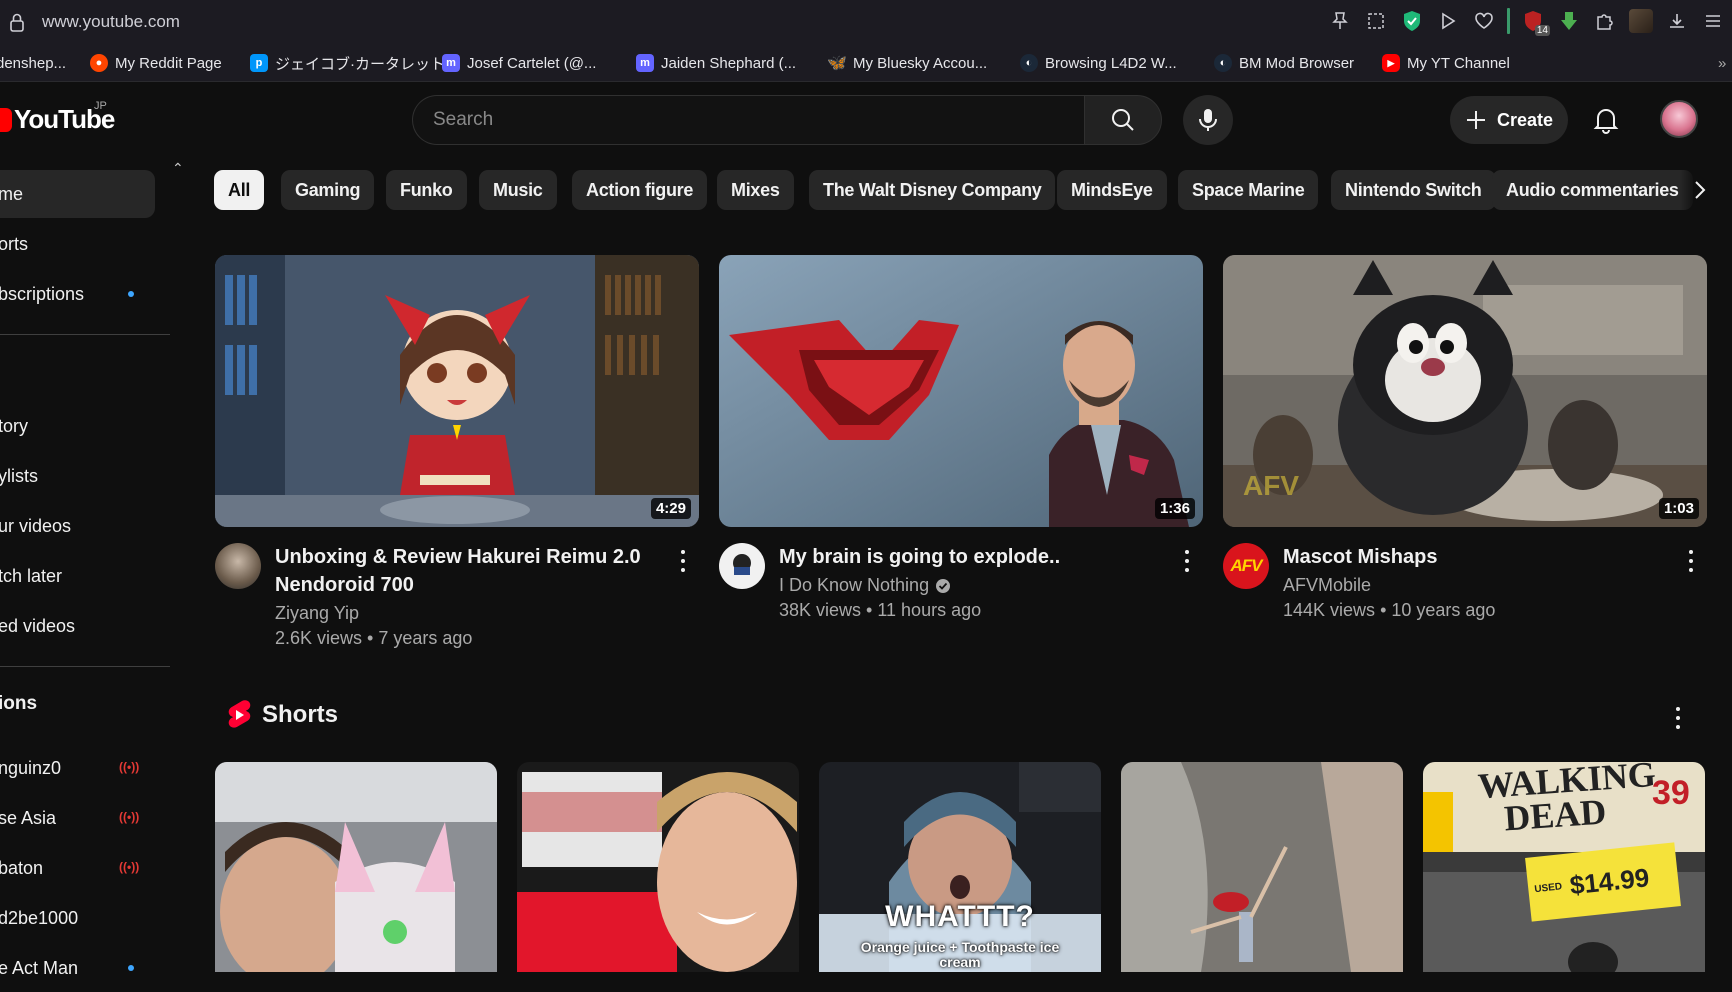 This screenshot has width=1732, height=992. What do you see at coordinates (77, 576) in the screenshot?
I see `sidebar-item-watch-later: tch later` at bounding box center [77, 576].